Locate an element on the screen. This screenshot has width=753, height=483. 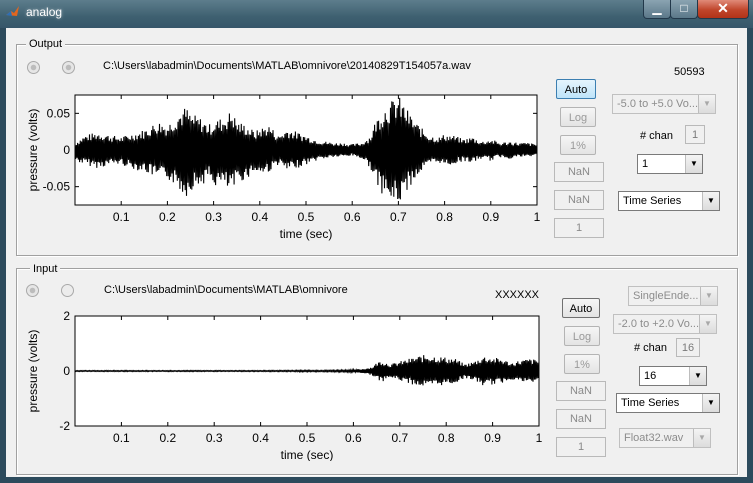
input-log-button: Log is located at coordinates (582, 336).